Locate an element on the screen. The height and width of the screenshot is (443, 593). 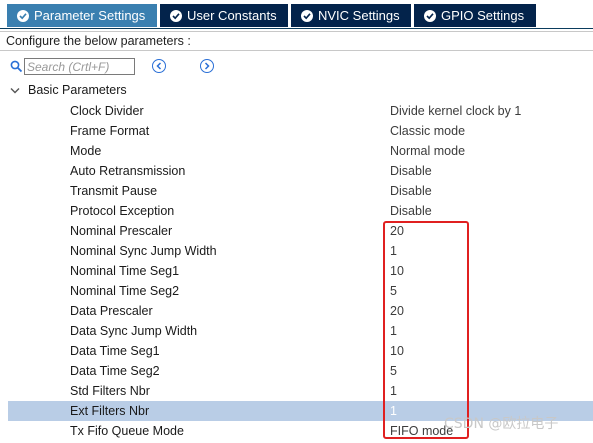
search-next-button is located at coordinates (207, 66).